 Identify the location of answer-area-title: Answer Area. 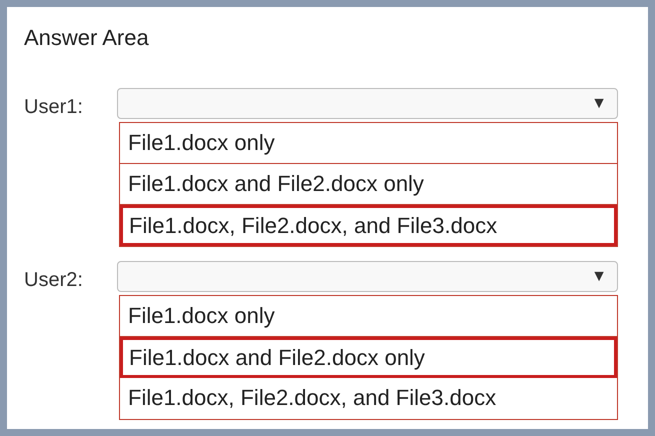
(87, 38).